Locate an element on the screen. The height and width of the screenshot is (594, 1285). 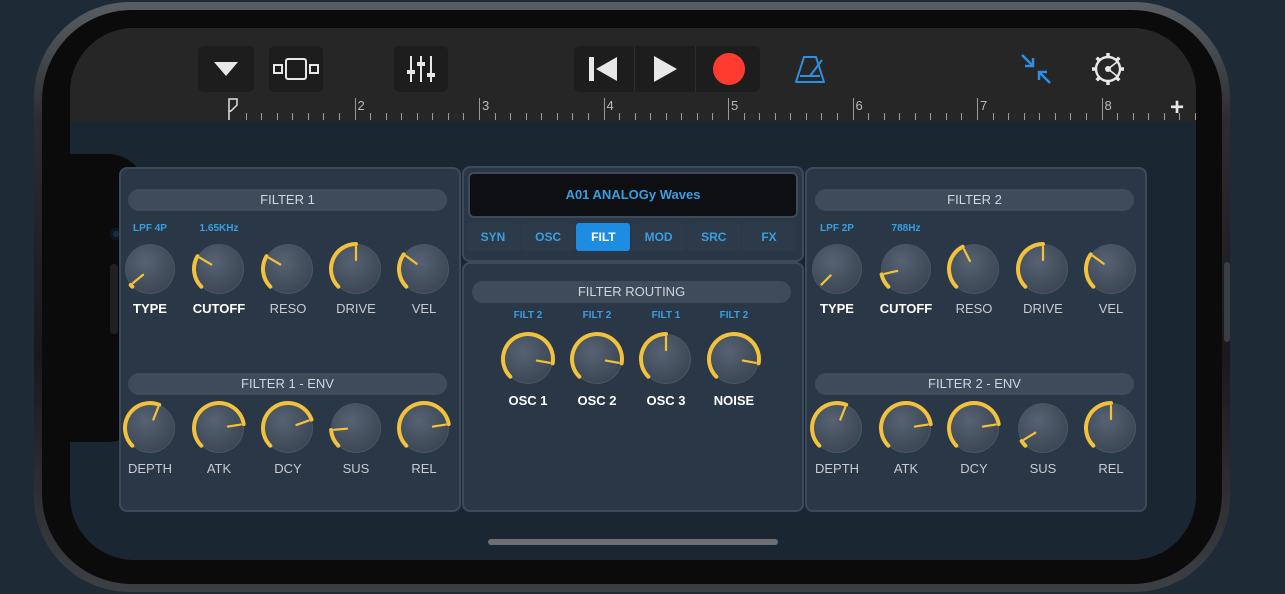
record-button is located at coordinates (729, 69).